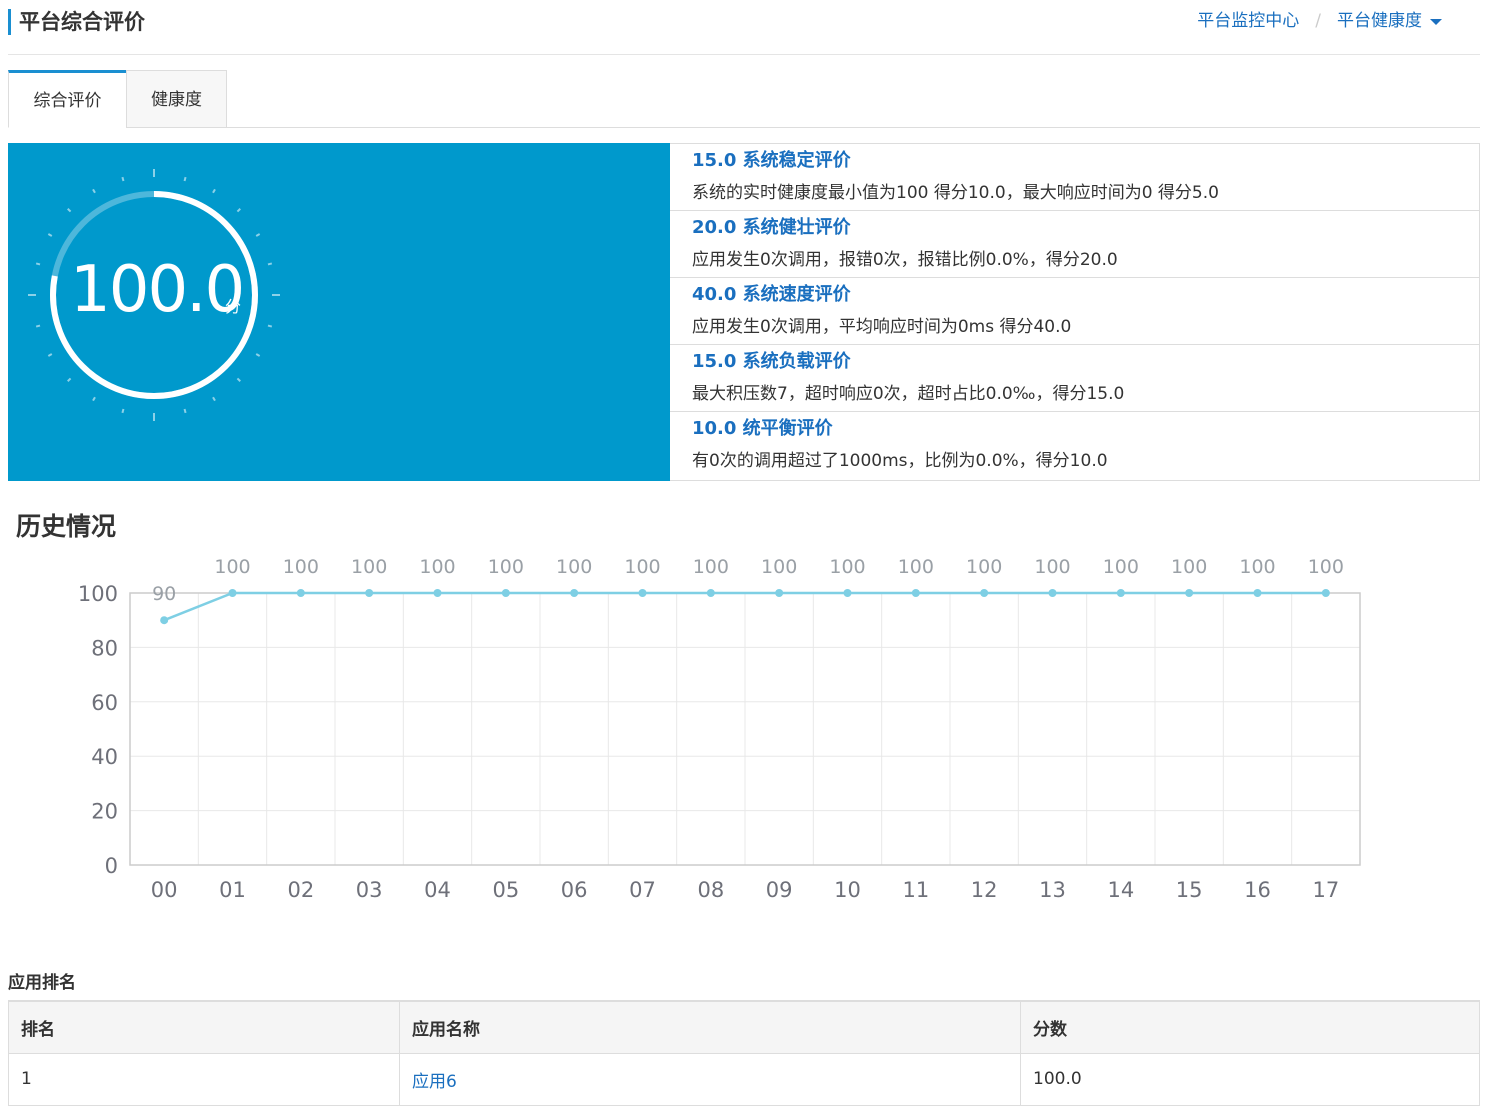  What do you see at coordinates (710, 1079) in the screenshot?
I see `cell-app-name: 应用6` at bounding box center [710, 1079].